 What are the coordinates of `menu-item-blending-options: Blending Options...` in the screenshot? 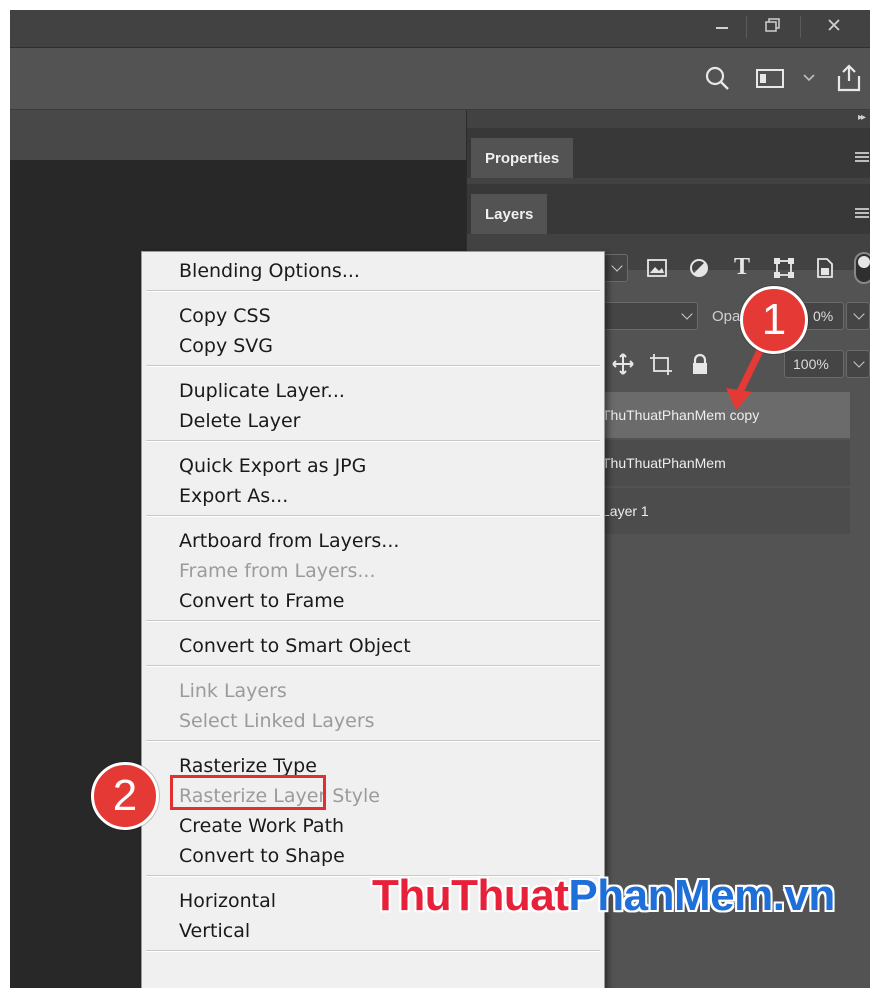 It's located at (269, 271).